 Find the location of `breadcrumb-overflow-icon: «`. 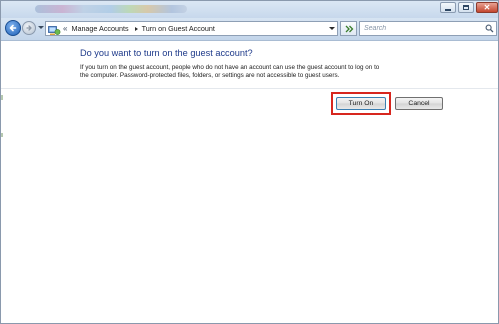

breadcrumb-overflow-icon: « is located at coordinates (65, 28).